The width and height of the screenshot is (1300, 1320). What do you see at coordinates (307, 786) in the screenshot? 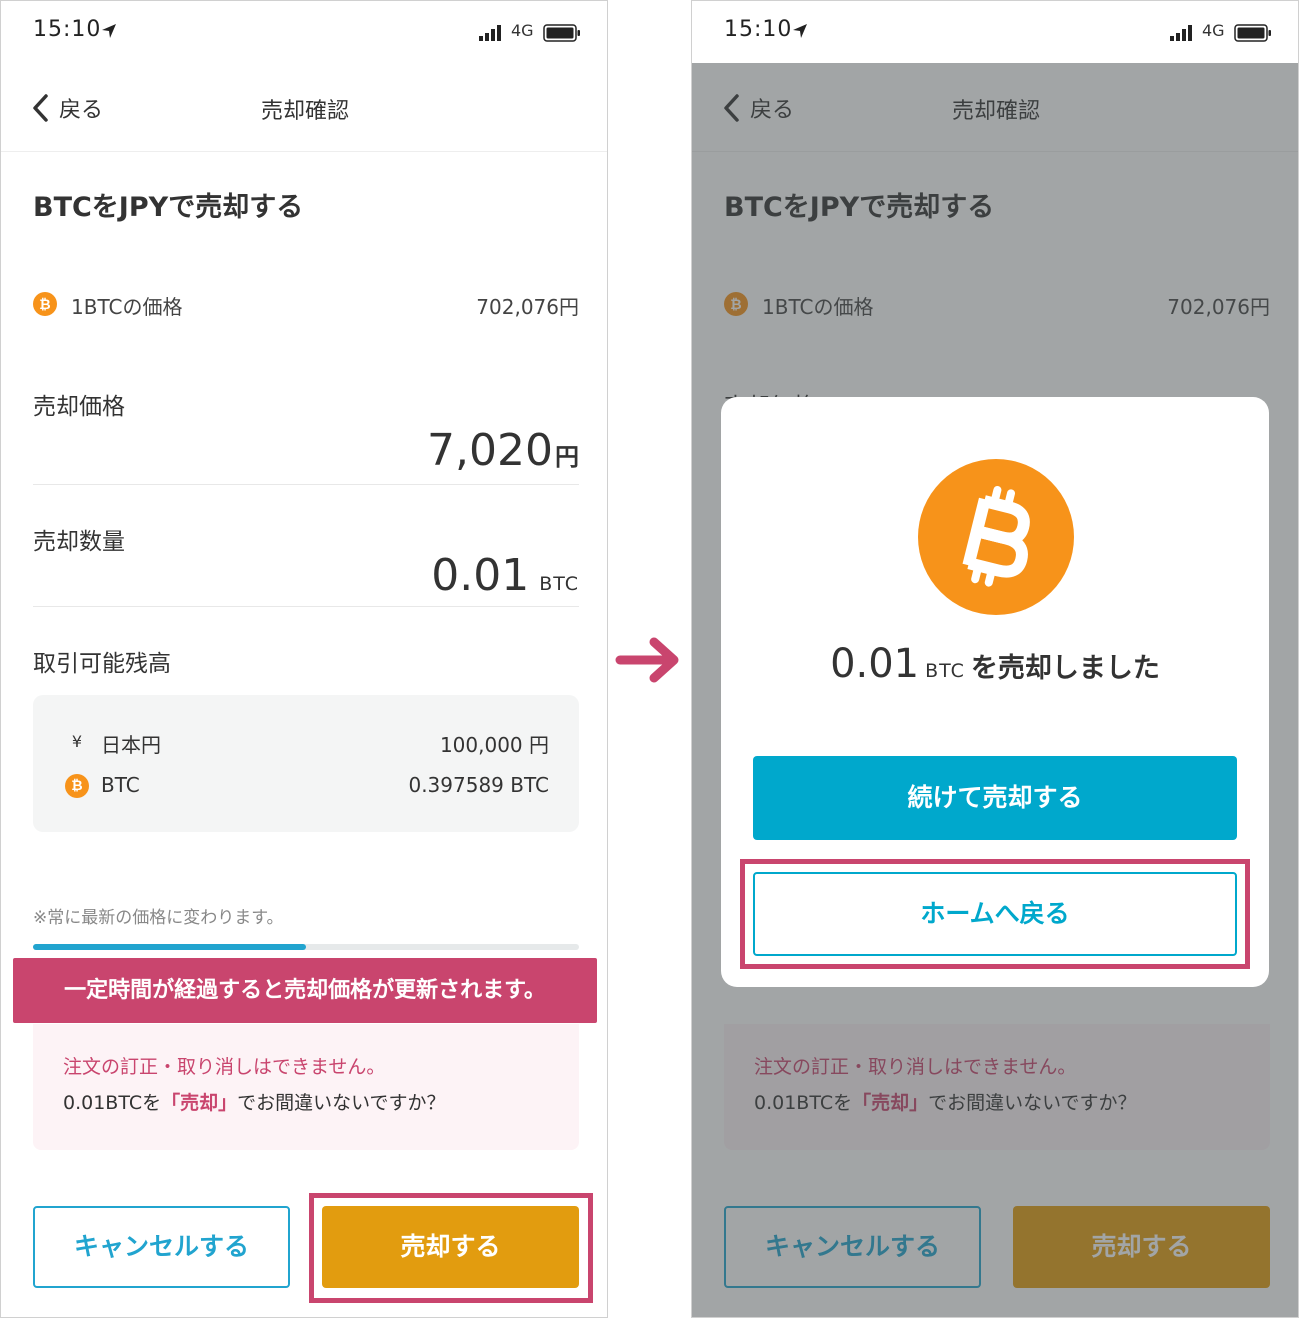
I see `balance-row-btc: ₿ BTC 0.397589 BTC` at bounding box center [307, 786].